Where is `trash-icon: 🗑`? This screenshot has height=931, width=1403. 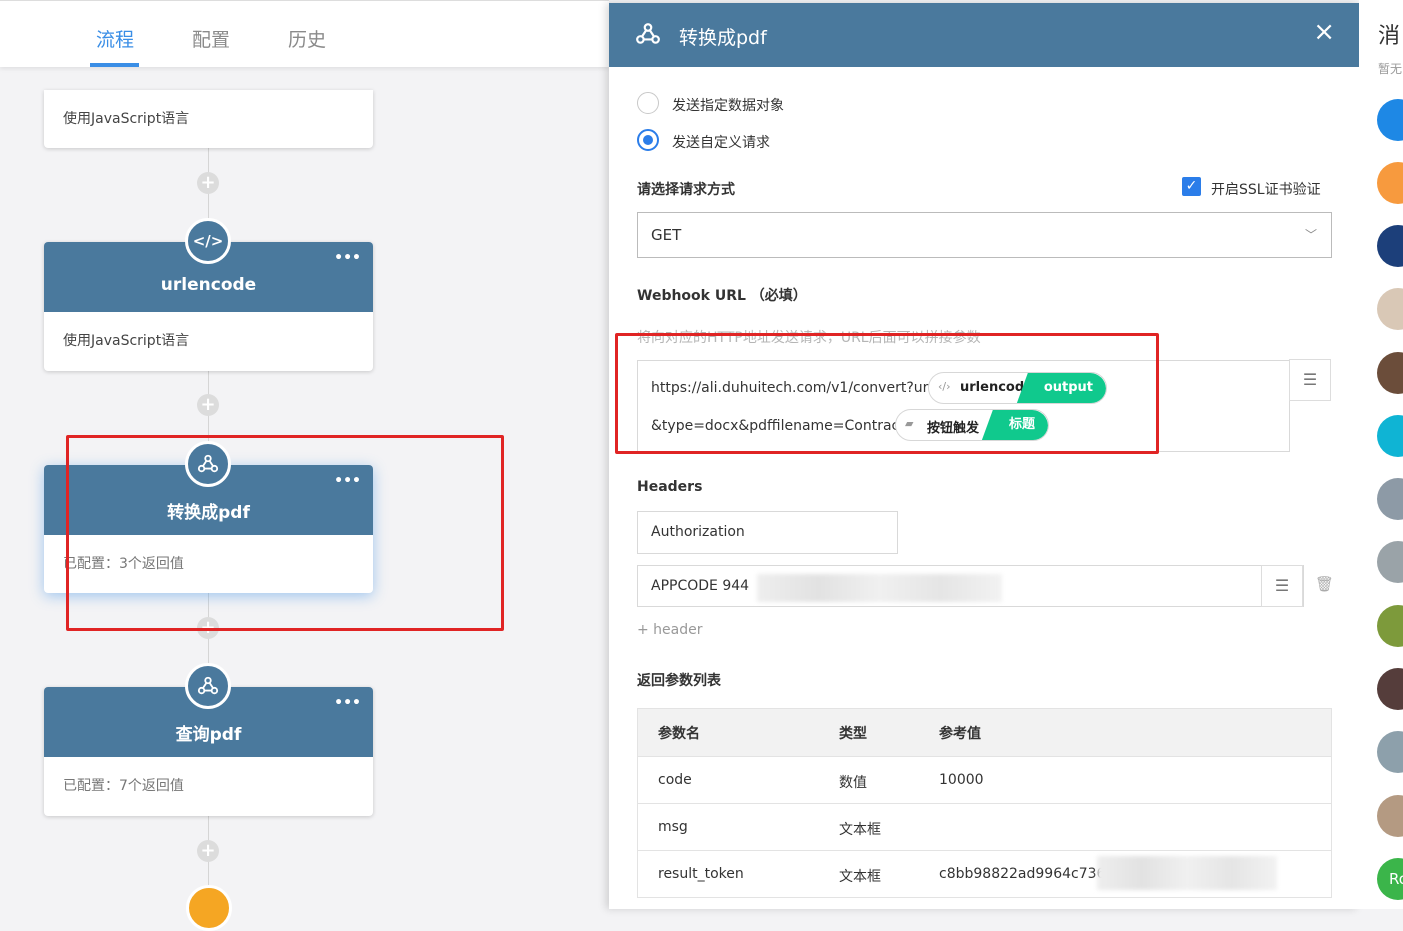
trash-icon: 🗑 is located at coordinates (1324, 584).